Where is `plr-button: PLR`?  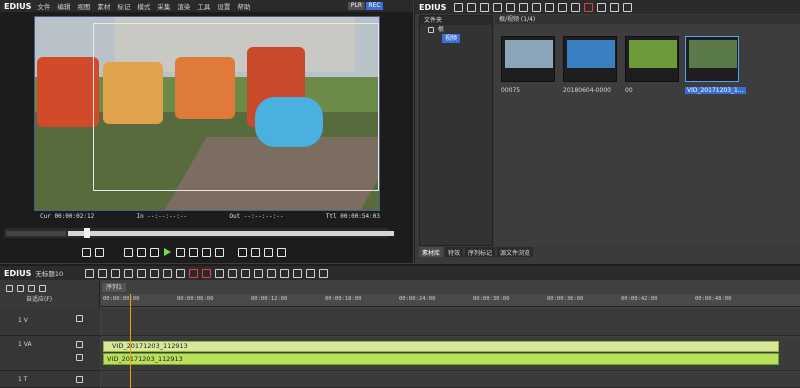
plr-button: PLR is located at coordinates (356, 6).